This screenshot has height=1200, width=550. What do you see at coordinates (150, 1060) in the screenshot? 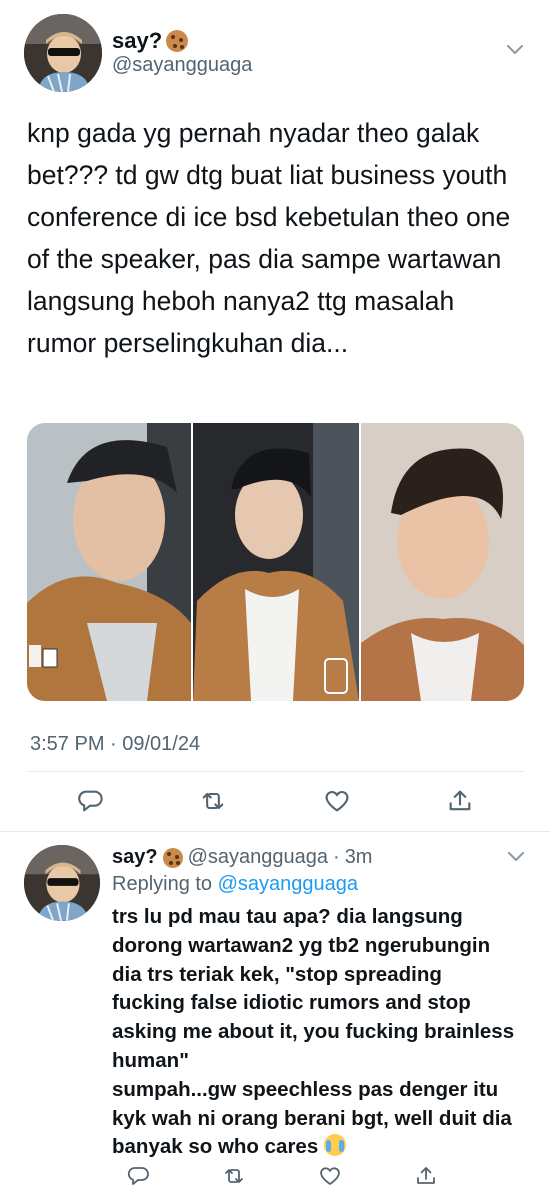
I see `reply-text-line: human"` at bounding box center [150, 1060].